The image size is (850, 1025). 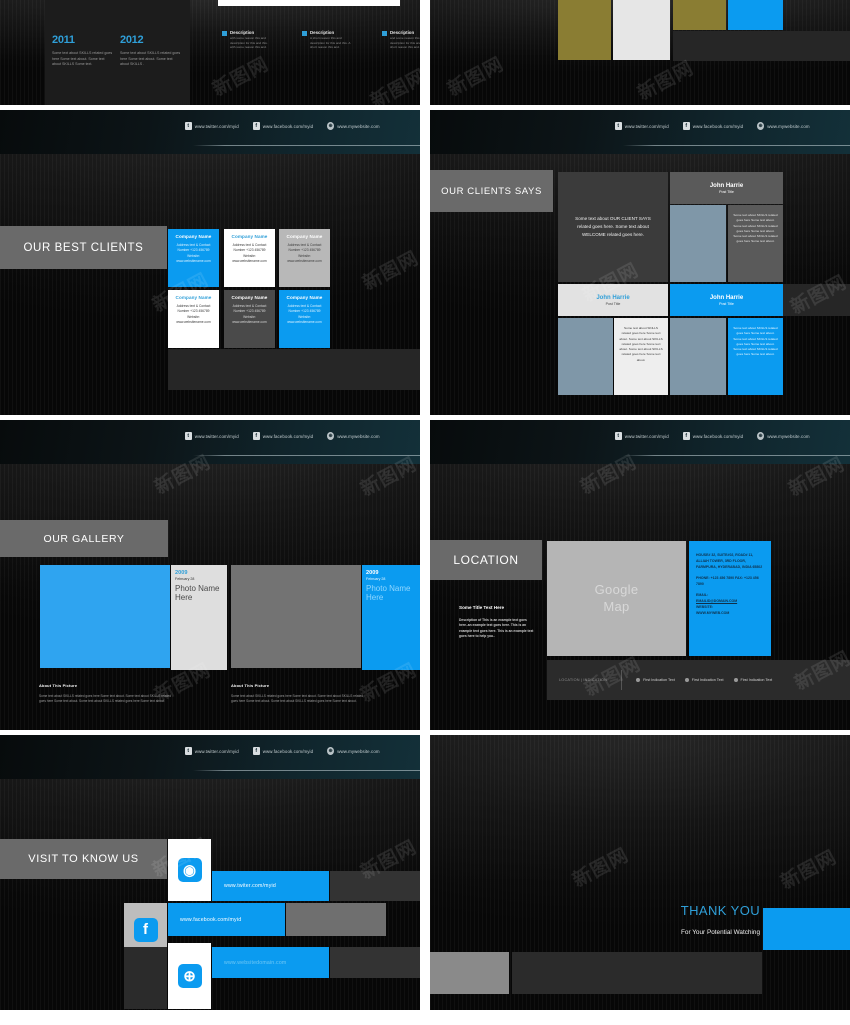 I want to click on gallery-photo-name: Photo Name Here, so click(x=388, y=593).